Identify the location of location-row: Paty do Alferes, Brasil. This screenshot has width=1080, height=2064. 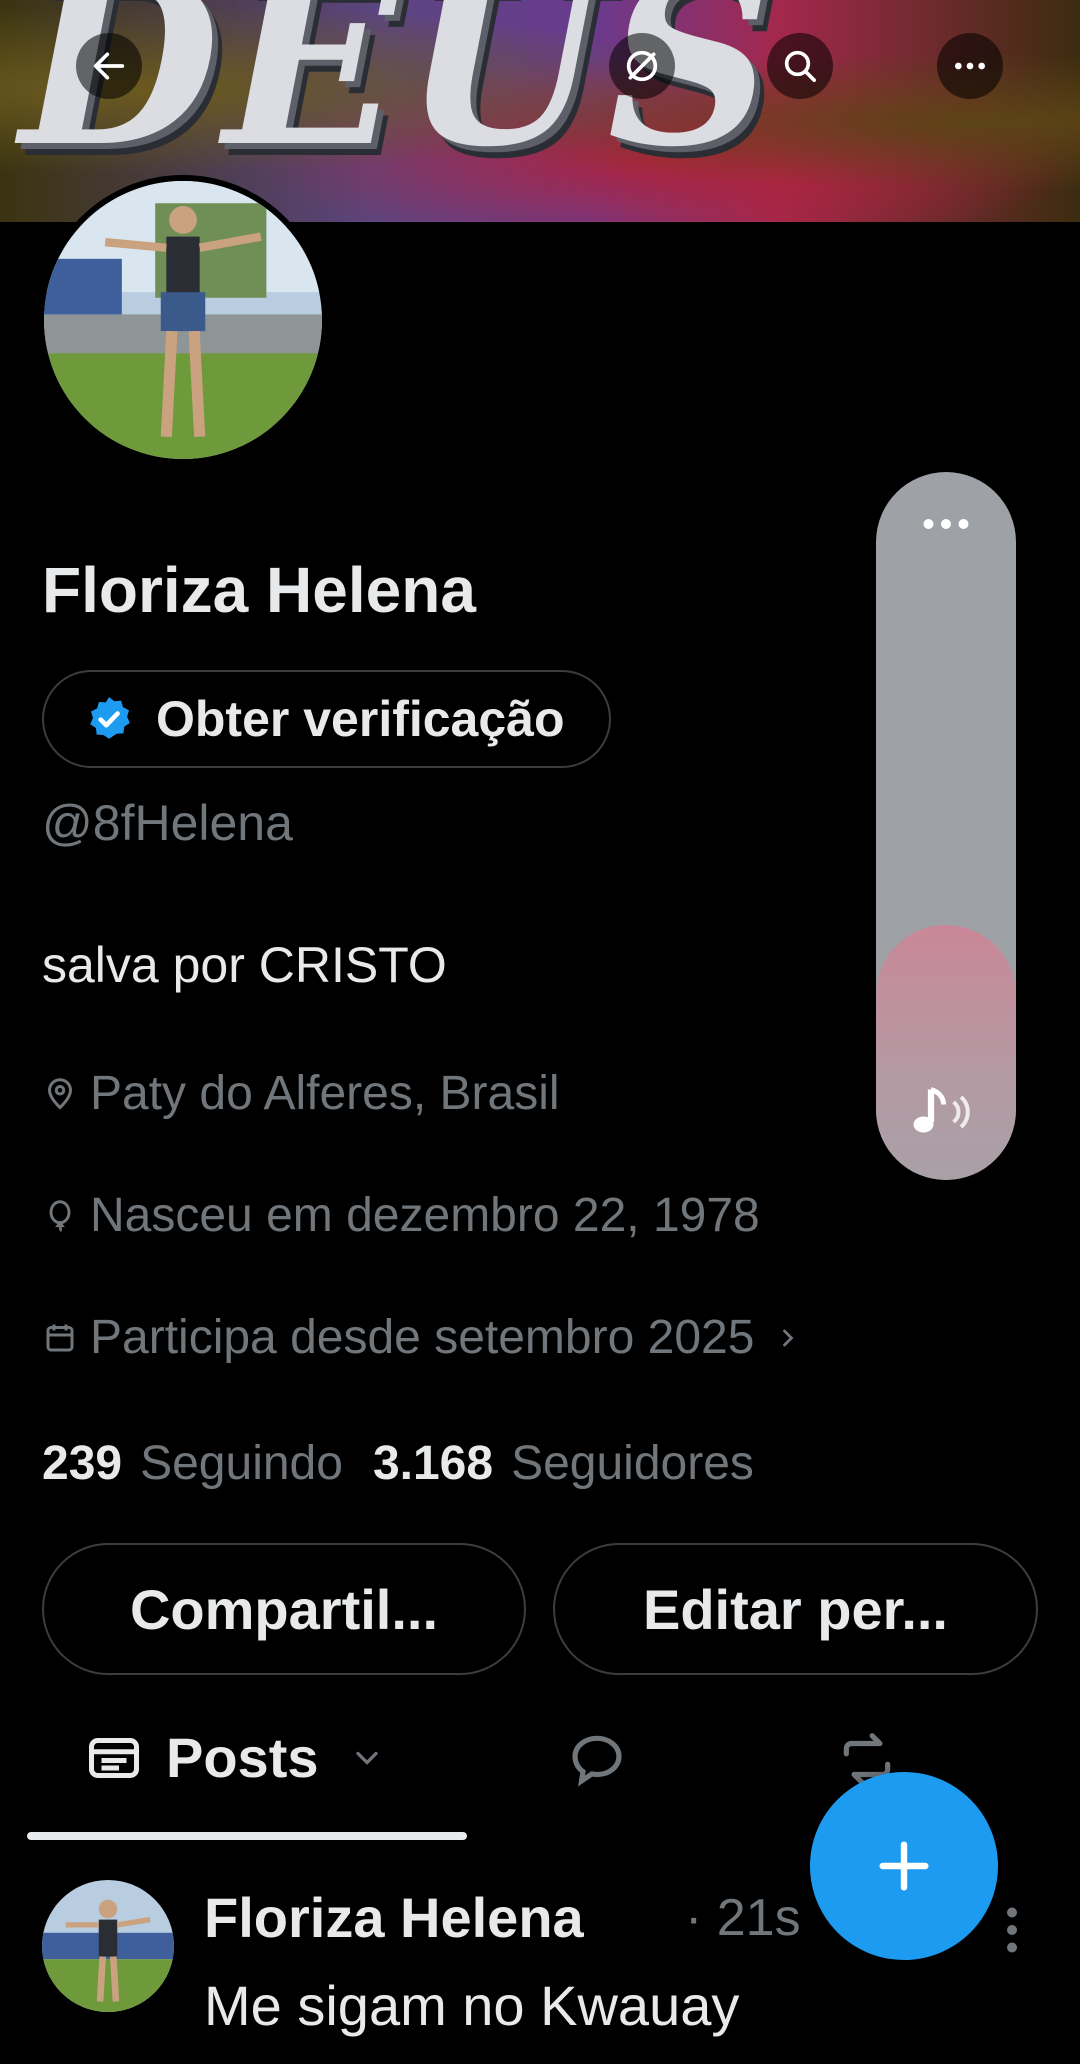
(301, 1093).